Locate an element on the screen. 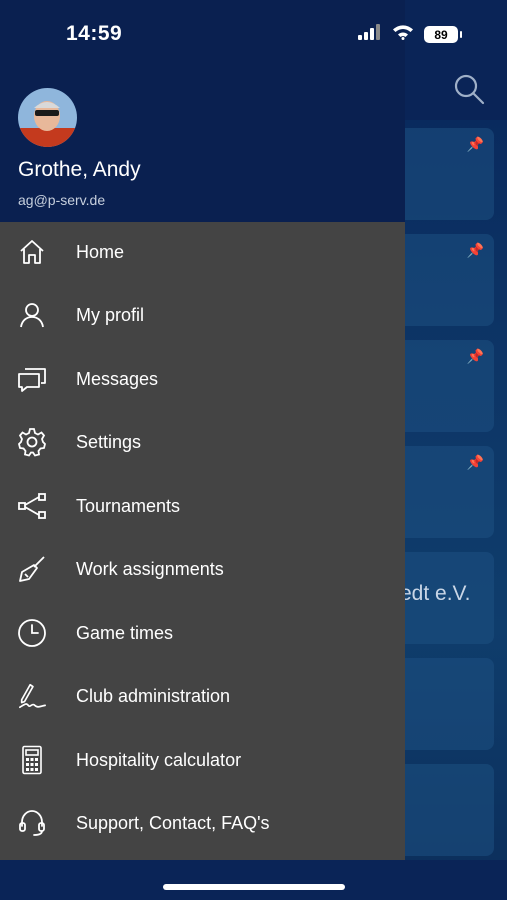  menu-item-messages: Messages is located at coordinates (202, 379).